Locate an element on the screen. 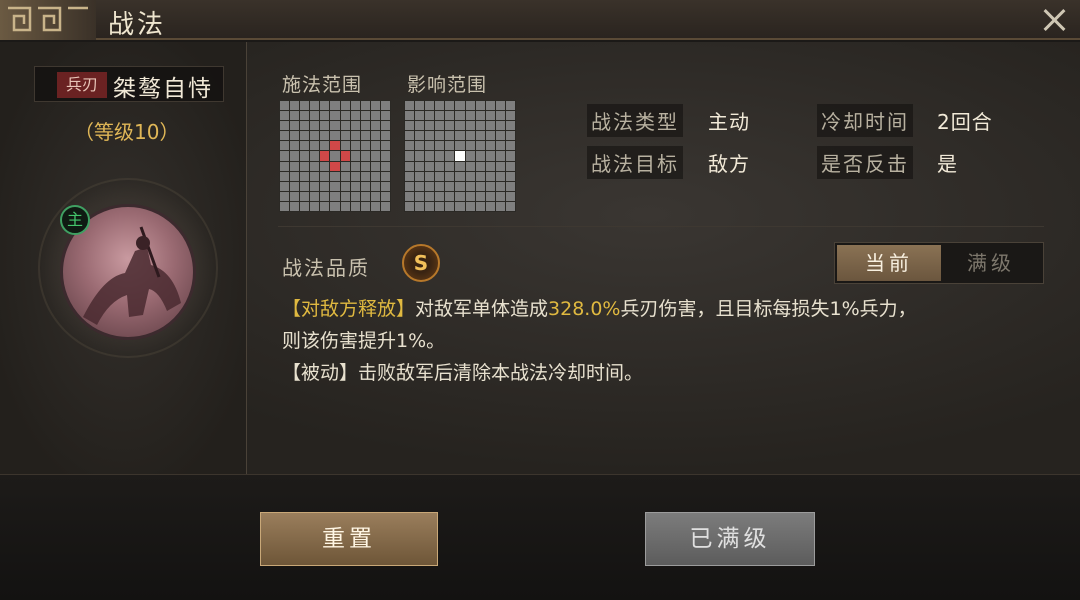 The image size is (1080, 600). desc-text-b: 兵刃伤害，且目标每损失1%兵力， is located at coordinates (768, 309).